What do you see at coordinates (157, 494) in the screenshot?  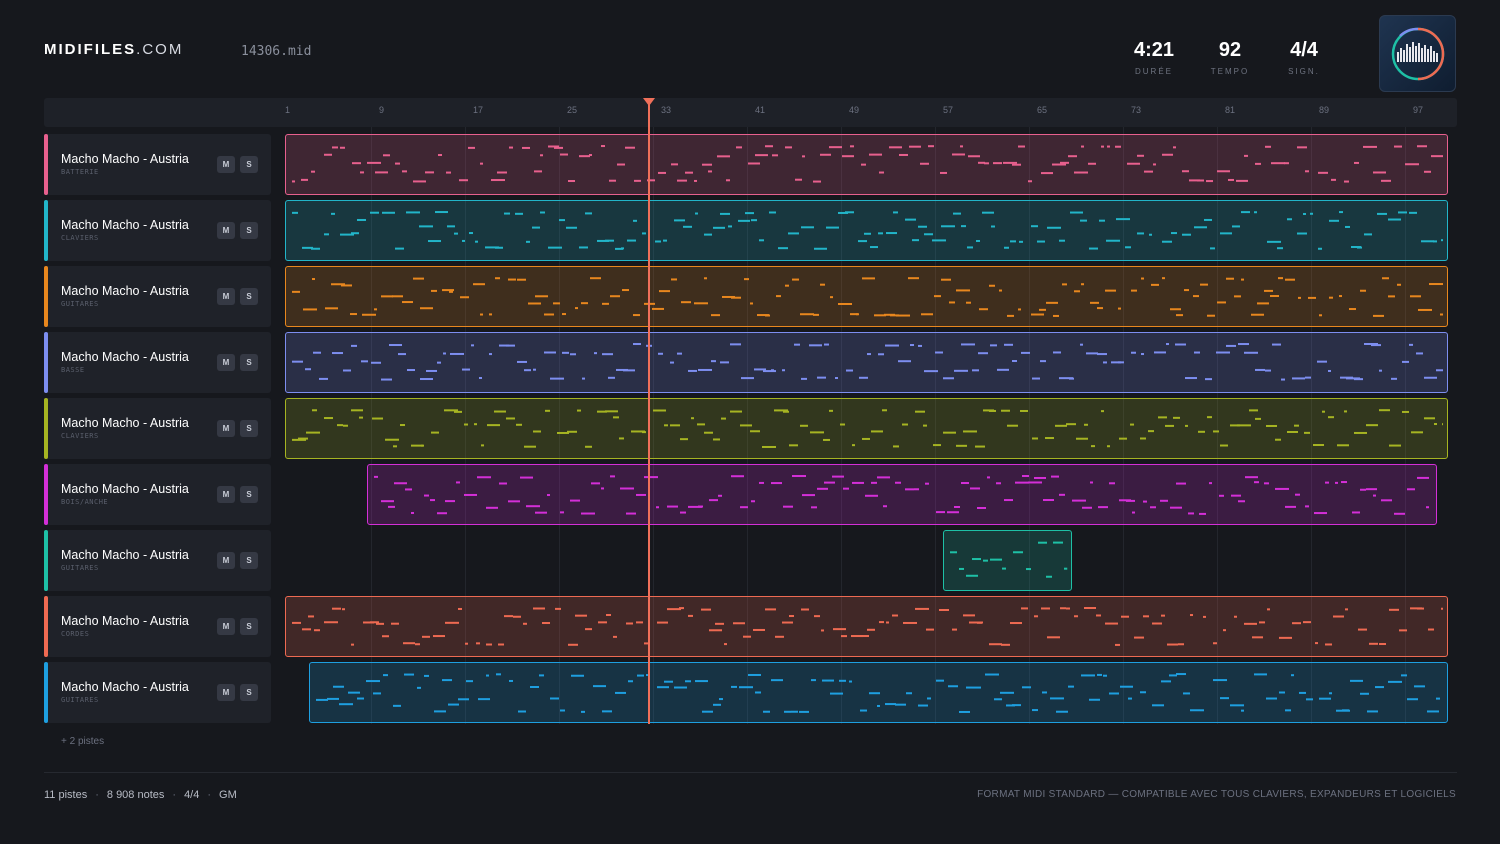 I see `track-header: Macho Macho - Austria BOIS/ANCHE M S` at bounding box center [157, 494].